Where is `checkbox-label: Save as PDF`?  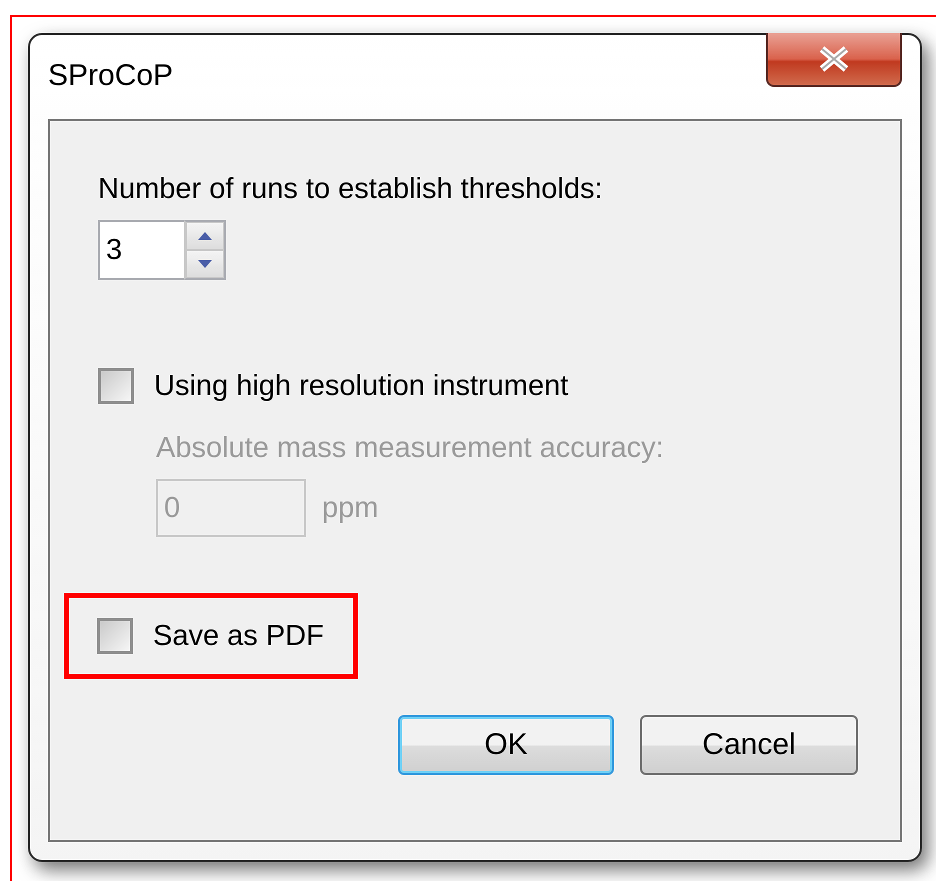 checkbox-label: Save as PDF is located at coordinates (238, 636).